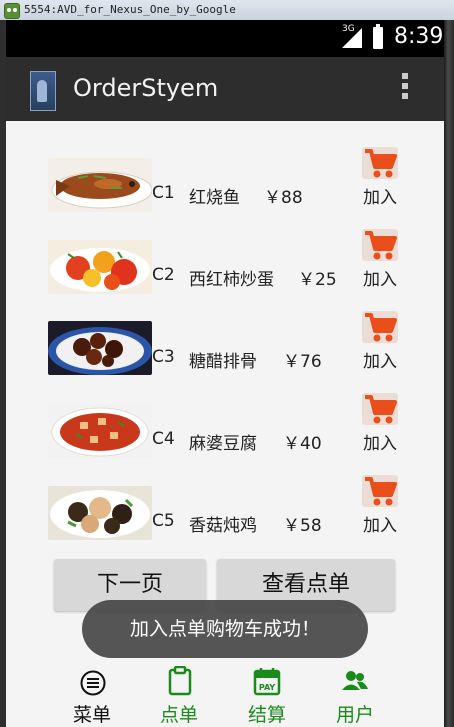  I want to click on dish-name: 西红柿炒蛋, so click(231, 280).